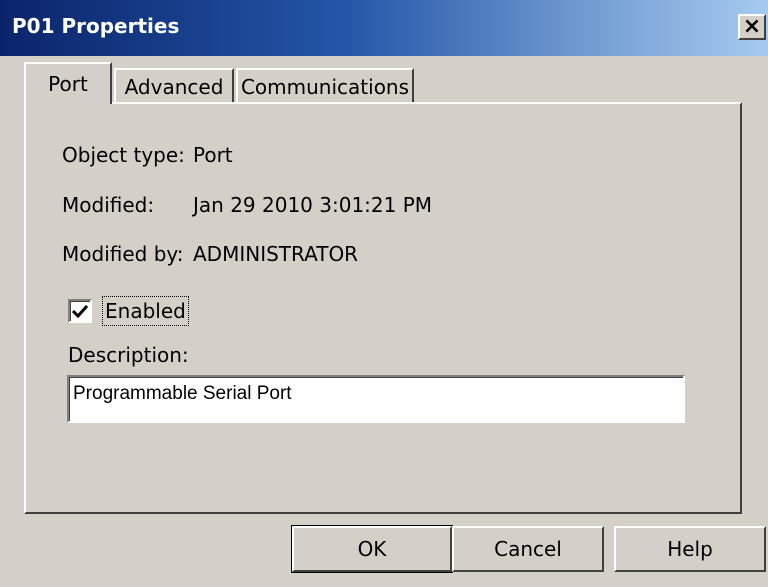 Image resolution: width=768 pixels, height=587 pixels. I want to click on tab-port: Port, so click(68, 83).